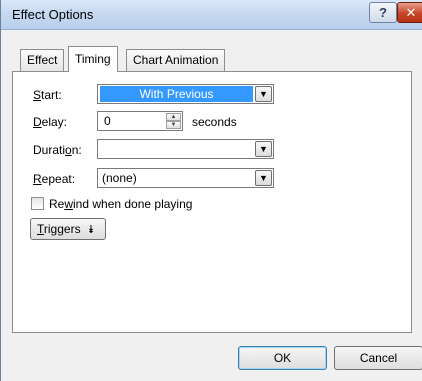  What do you see at coordinates (54, 179) in the screenshot?
I see `repeat-label: Repeat:` at bounding box center [54, 179].